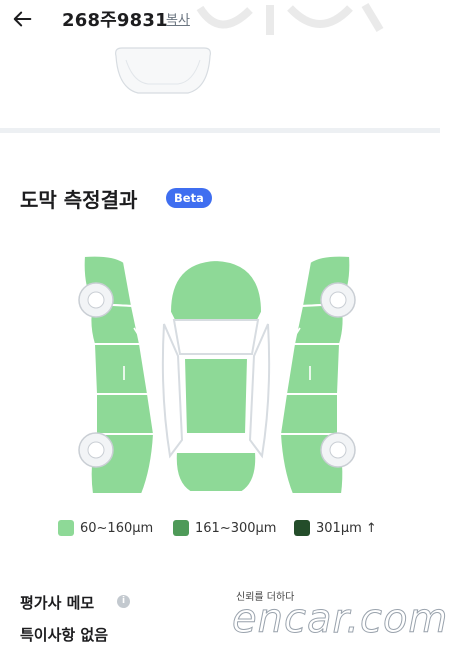  I want to click on info-icon: i, so click(123, 601).